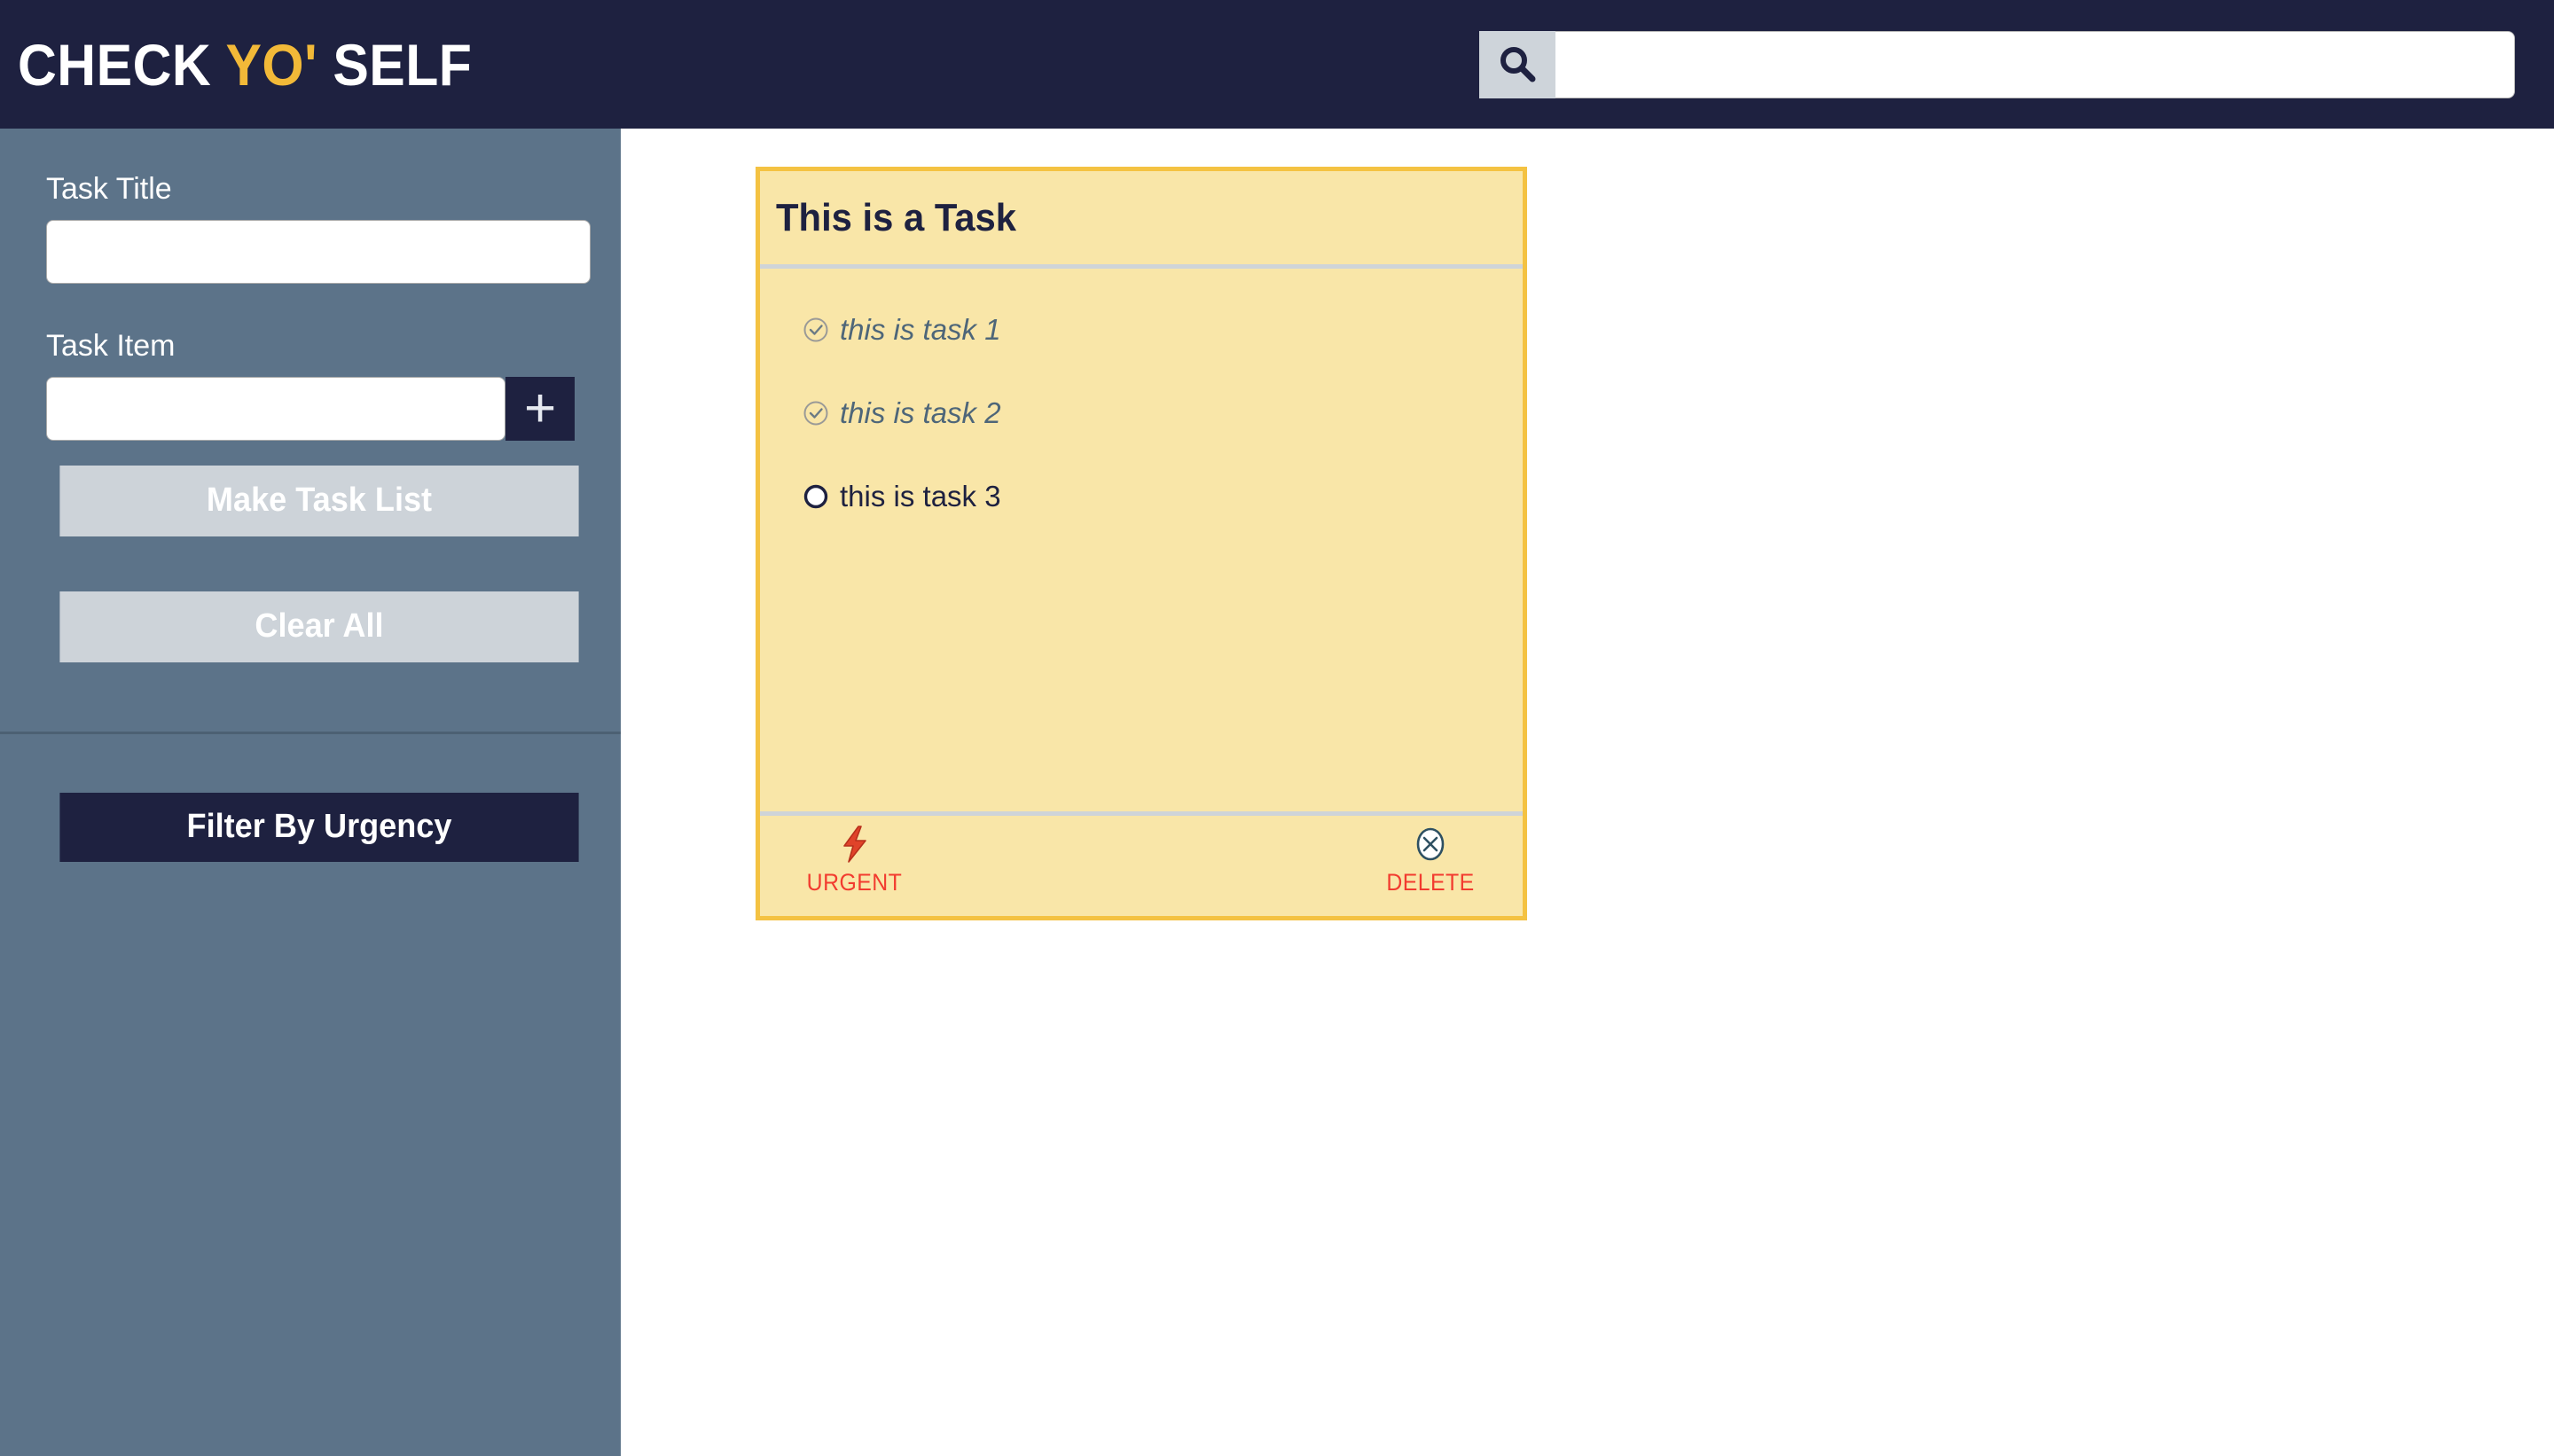  What do you see at coordinates (109, 189) in the screenshot?
I see `task-title-label: Task Title` at bounding box center [109, 189].